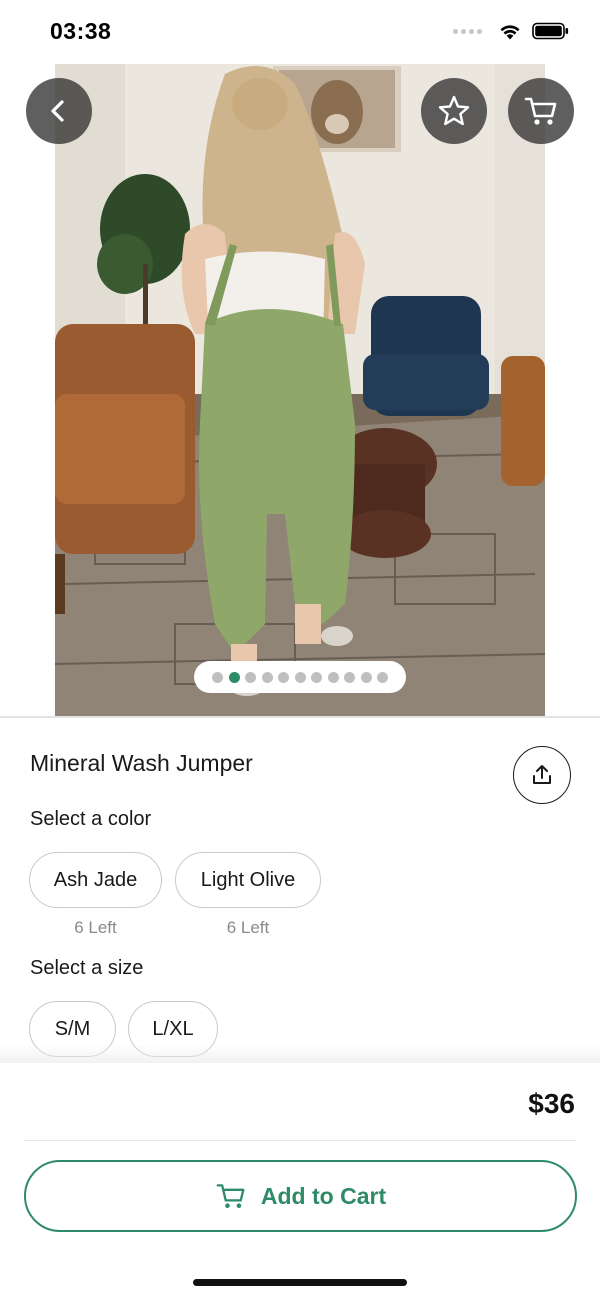  I want to click on chevron-left-icon, so click(57, 111).